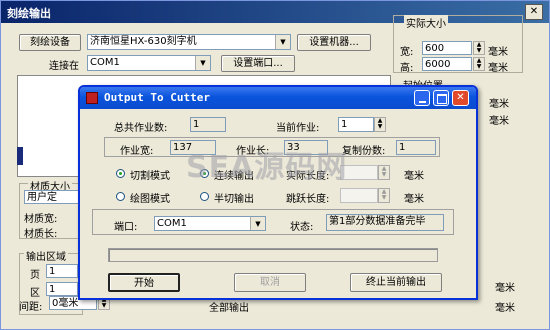 This screenshot has width=550, height=330. Describe the element at coordinates (92, 98) in the screenshot. I see `app-icon` at that location.